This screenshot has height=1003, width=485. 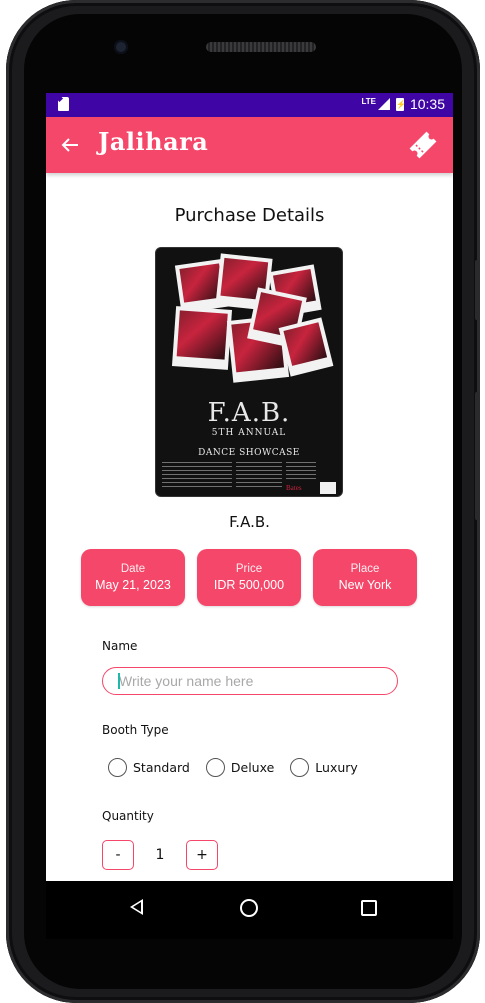 I want to click on name-input, so click(x=250, y=681).